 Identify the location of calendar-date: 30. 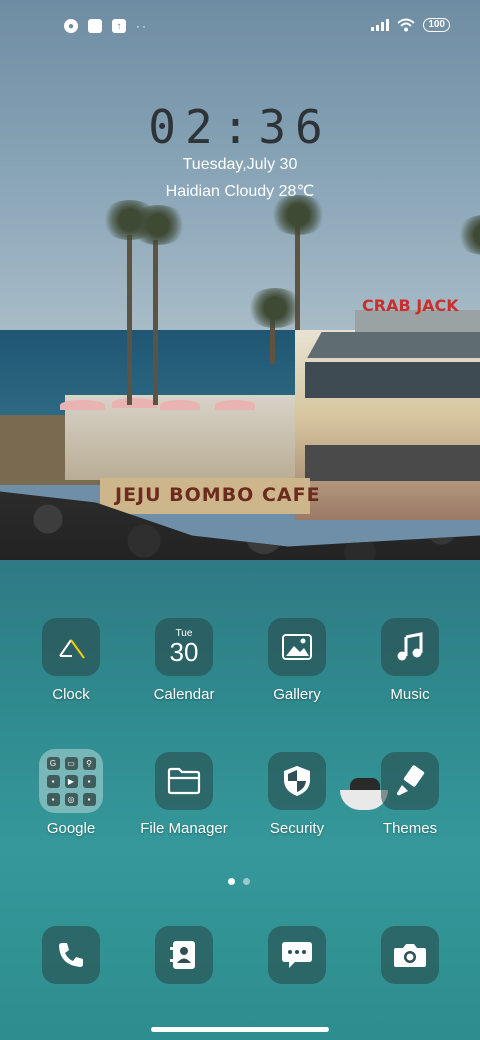
(184, 652).